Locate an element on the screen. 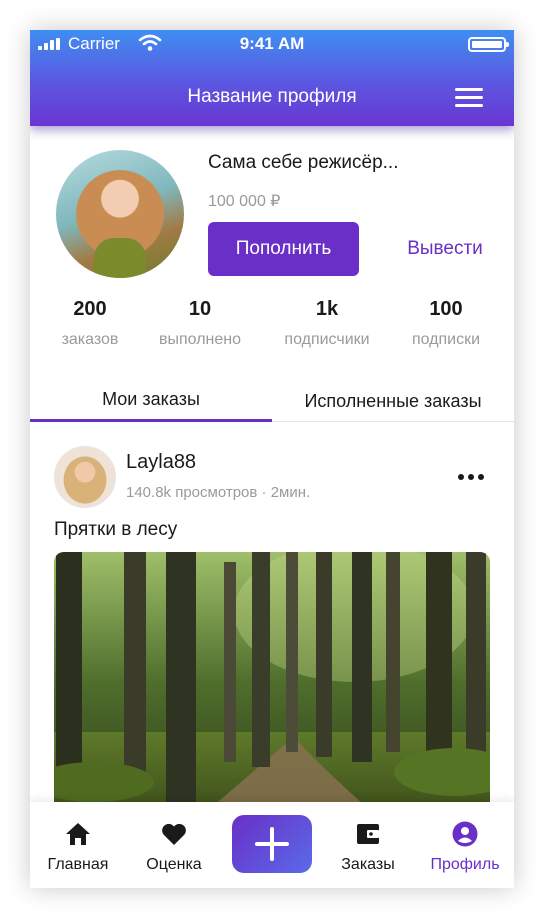  hamburger-menu-icon is located at coordinates (470, 97).